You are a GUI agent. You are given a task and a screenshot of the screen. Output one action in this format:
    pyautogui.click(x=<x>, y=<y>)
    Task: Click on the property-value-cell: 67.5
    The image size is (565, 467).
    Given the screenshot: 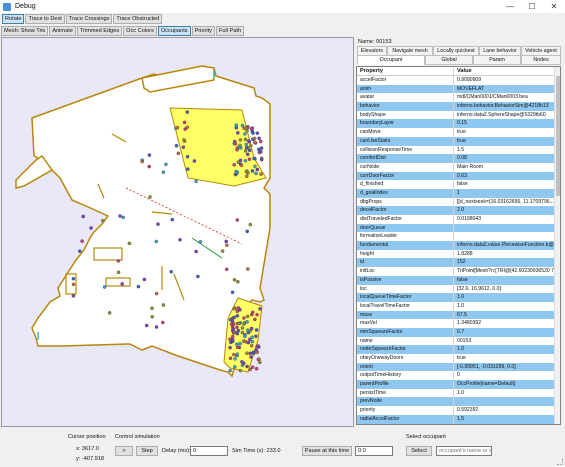 What is the action you would take?
    pyautogui.click(x=507, y=315)
    